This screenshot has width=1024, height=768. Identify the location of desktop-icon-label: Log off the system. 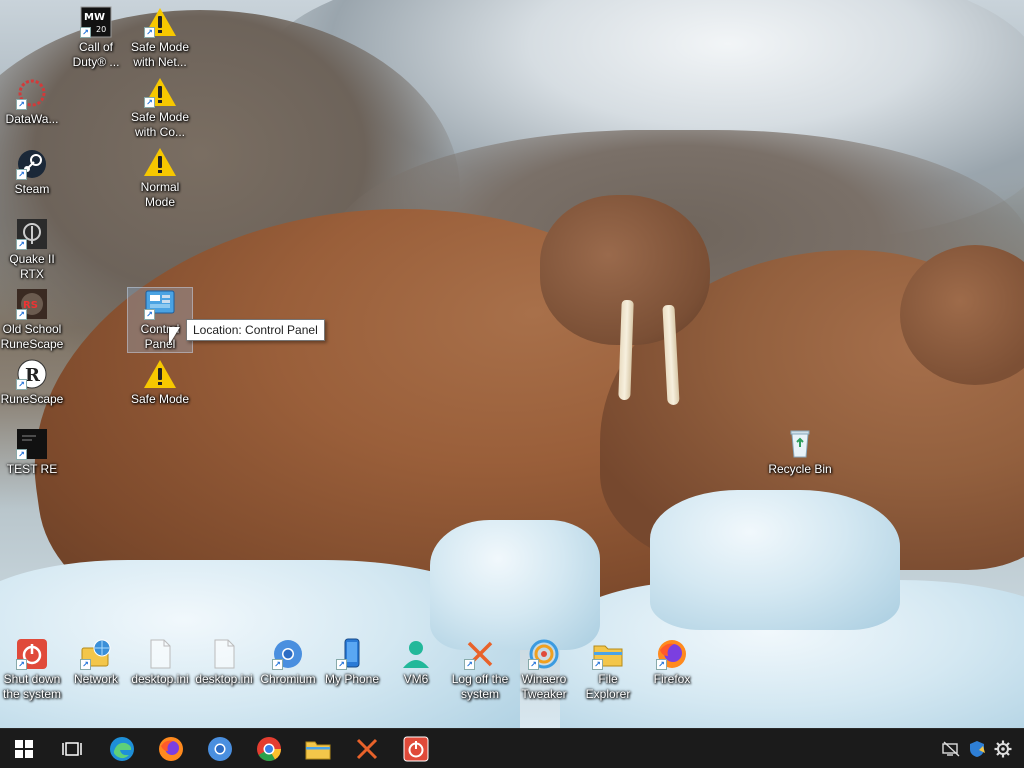
(480, 686).